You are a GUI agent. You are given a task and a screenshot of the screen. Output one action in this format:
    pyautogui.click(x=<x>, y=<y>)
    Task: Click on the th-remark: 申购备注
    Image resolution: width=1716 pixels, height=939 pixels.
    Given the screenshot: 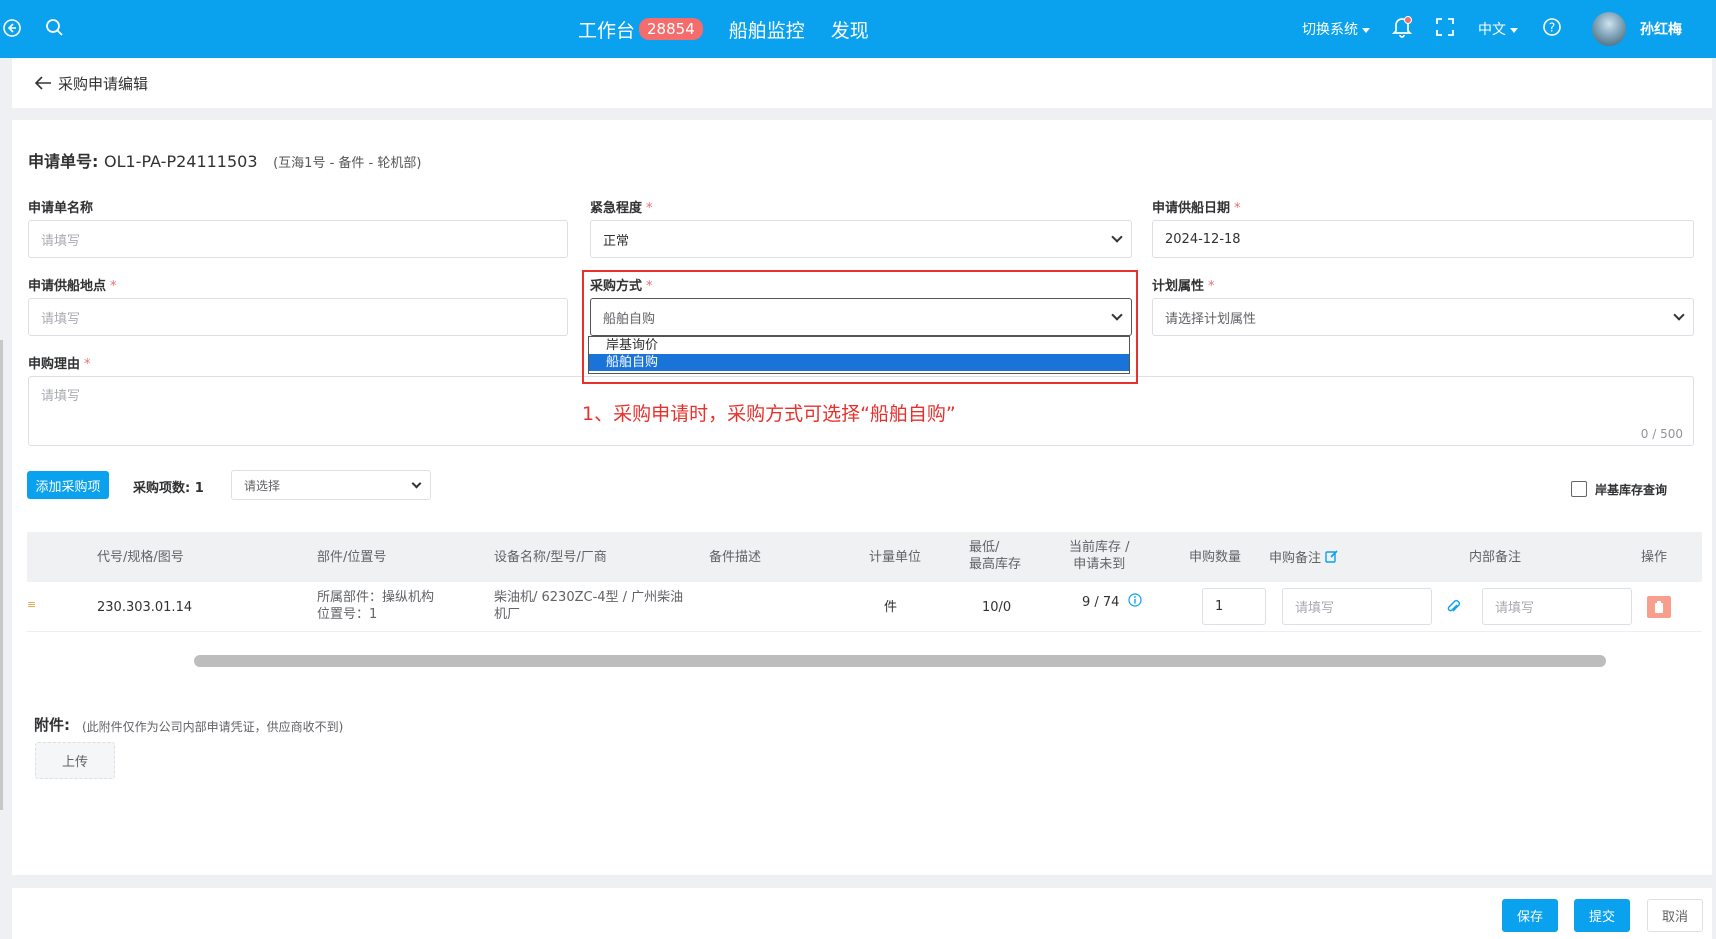 What is the action you would take?
    pyautogui.click(x=1304, y=558)
    